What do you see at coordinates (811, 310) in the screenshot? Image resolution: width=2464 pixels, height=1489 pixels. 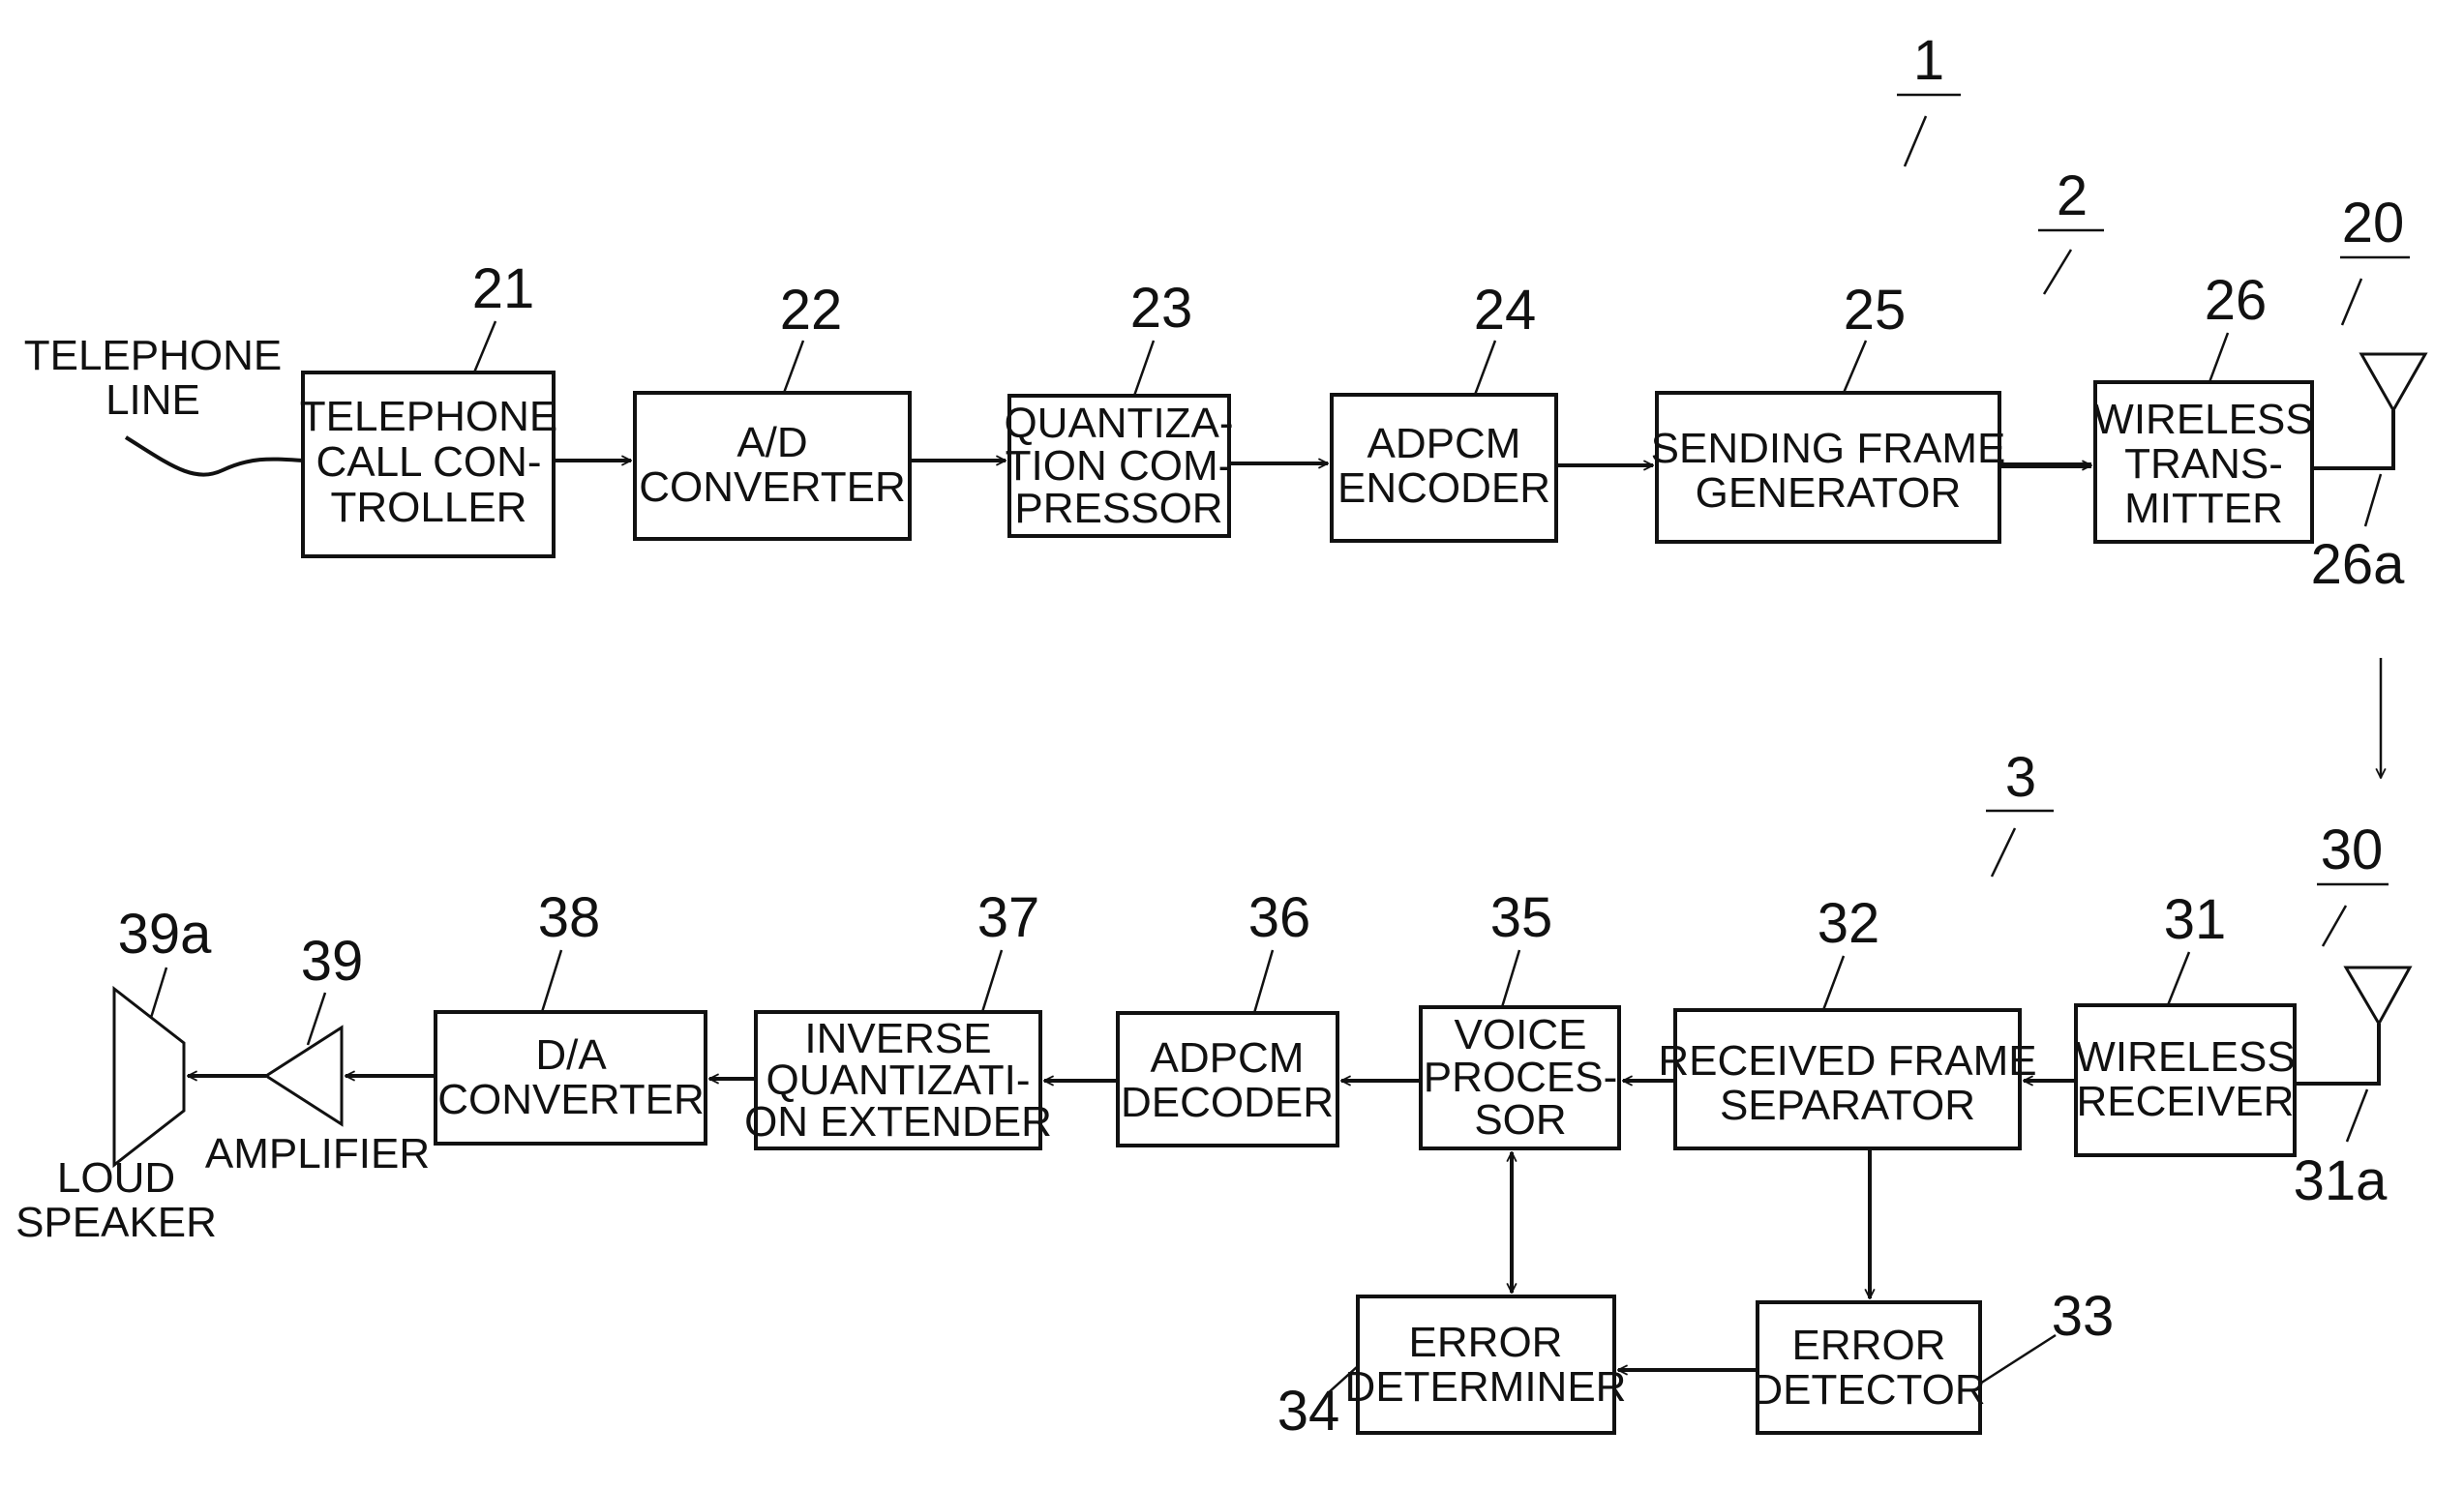 I see `ref-numeral-22: 22` at bounding box center [811, 310].